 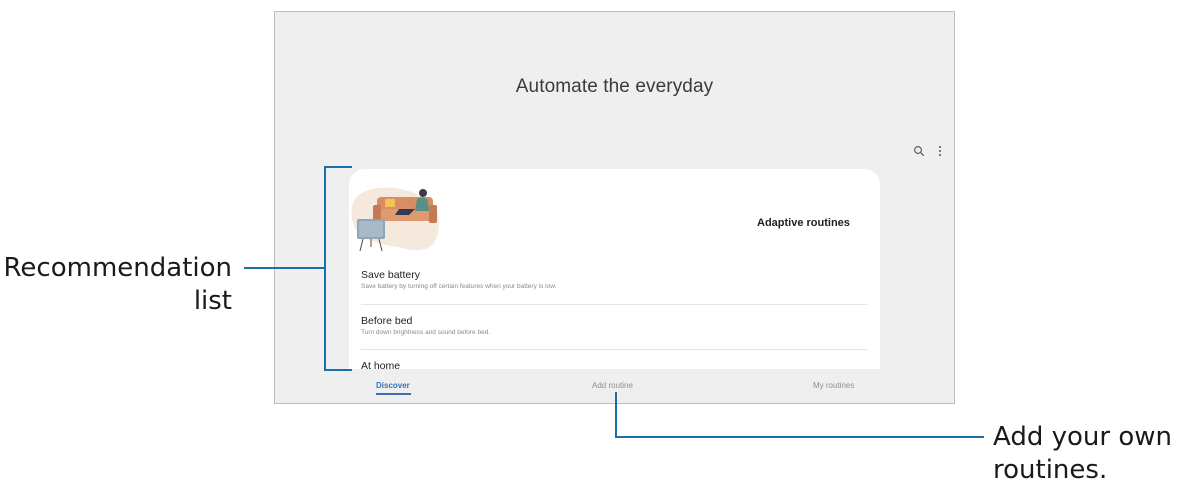 I want to click on page-title: Automate the everyday, so click(x=614, y=86).